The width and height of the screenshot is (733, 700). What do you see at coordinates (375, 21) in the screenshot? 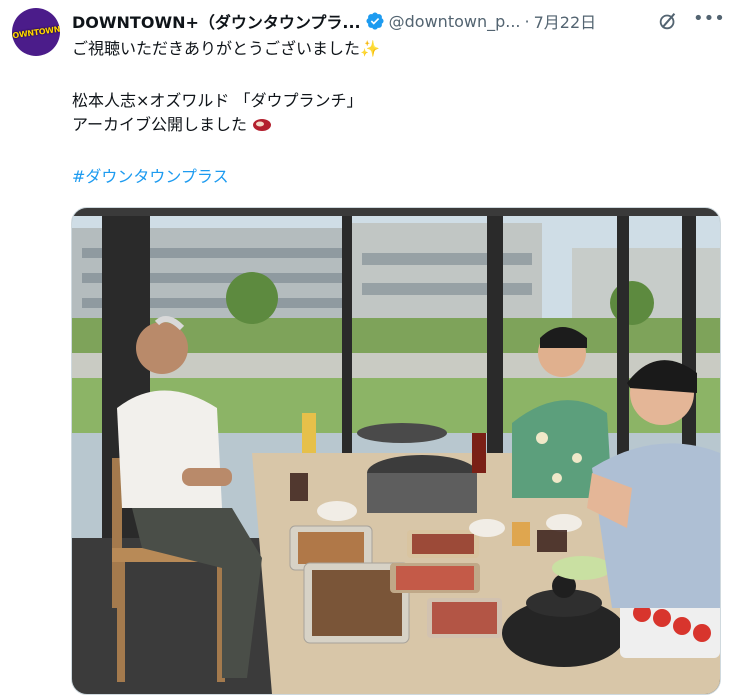
I see `verified-badge-icon` at bounding box center [375, 21].